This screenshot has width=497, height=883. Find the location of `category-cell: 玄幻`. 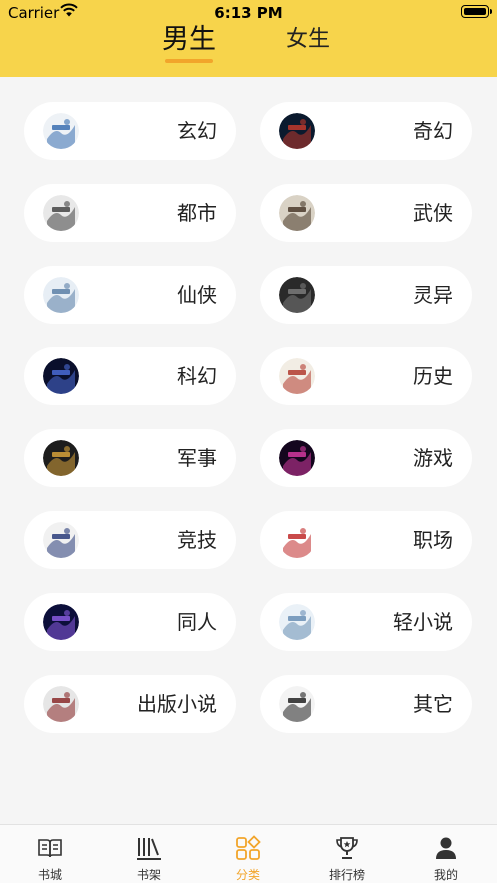

category-cell: 玄幻 is located at coordinates (130, 131).